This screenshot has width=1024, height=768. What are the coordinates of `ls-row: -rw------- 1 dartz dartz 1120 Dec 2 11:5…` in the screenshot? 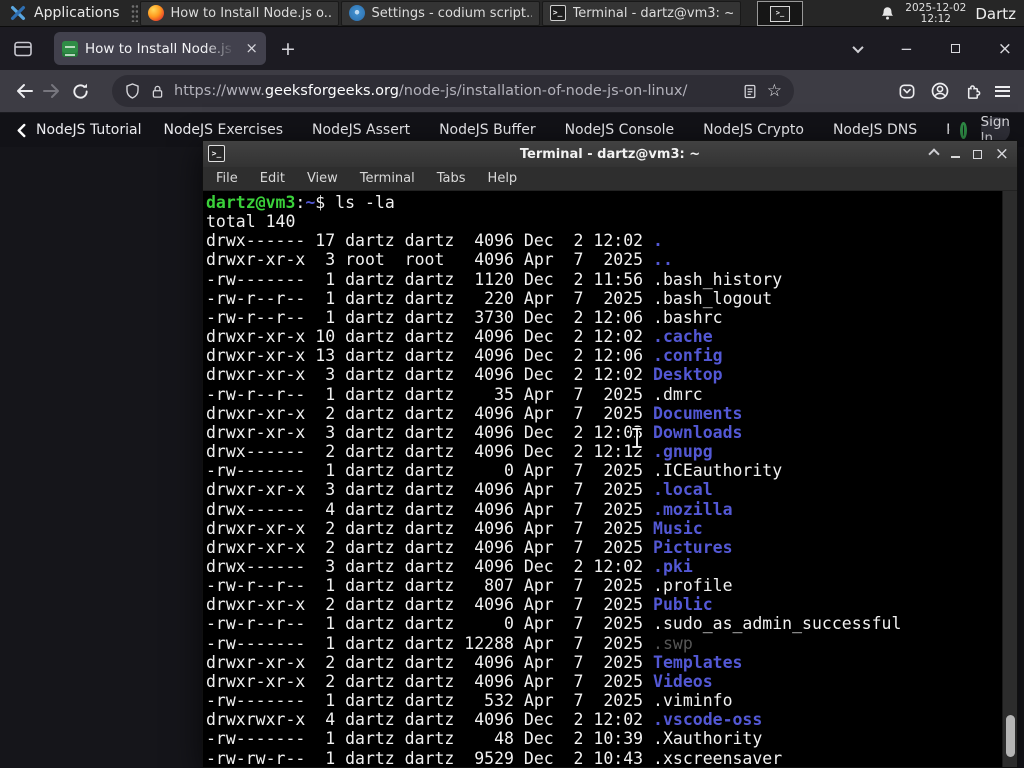 It's located at (611, 279).